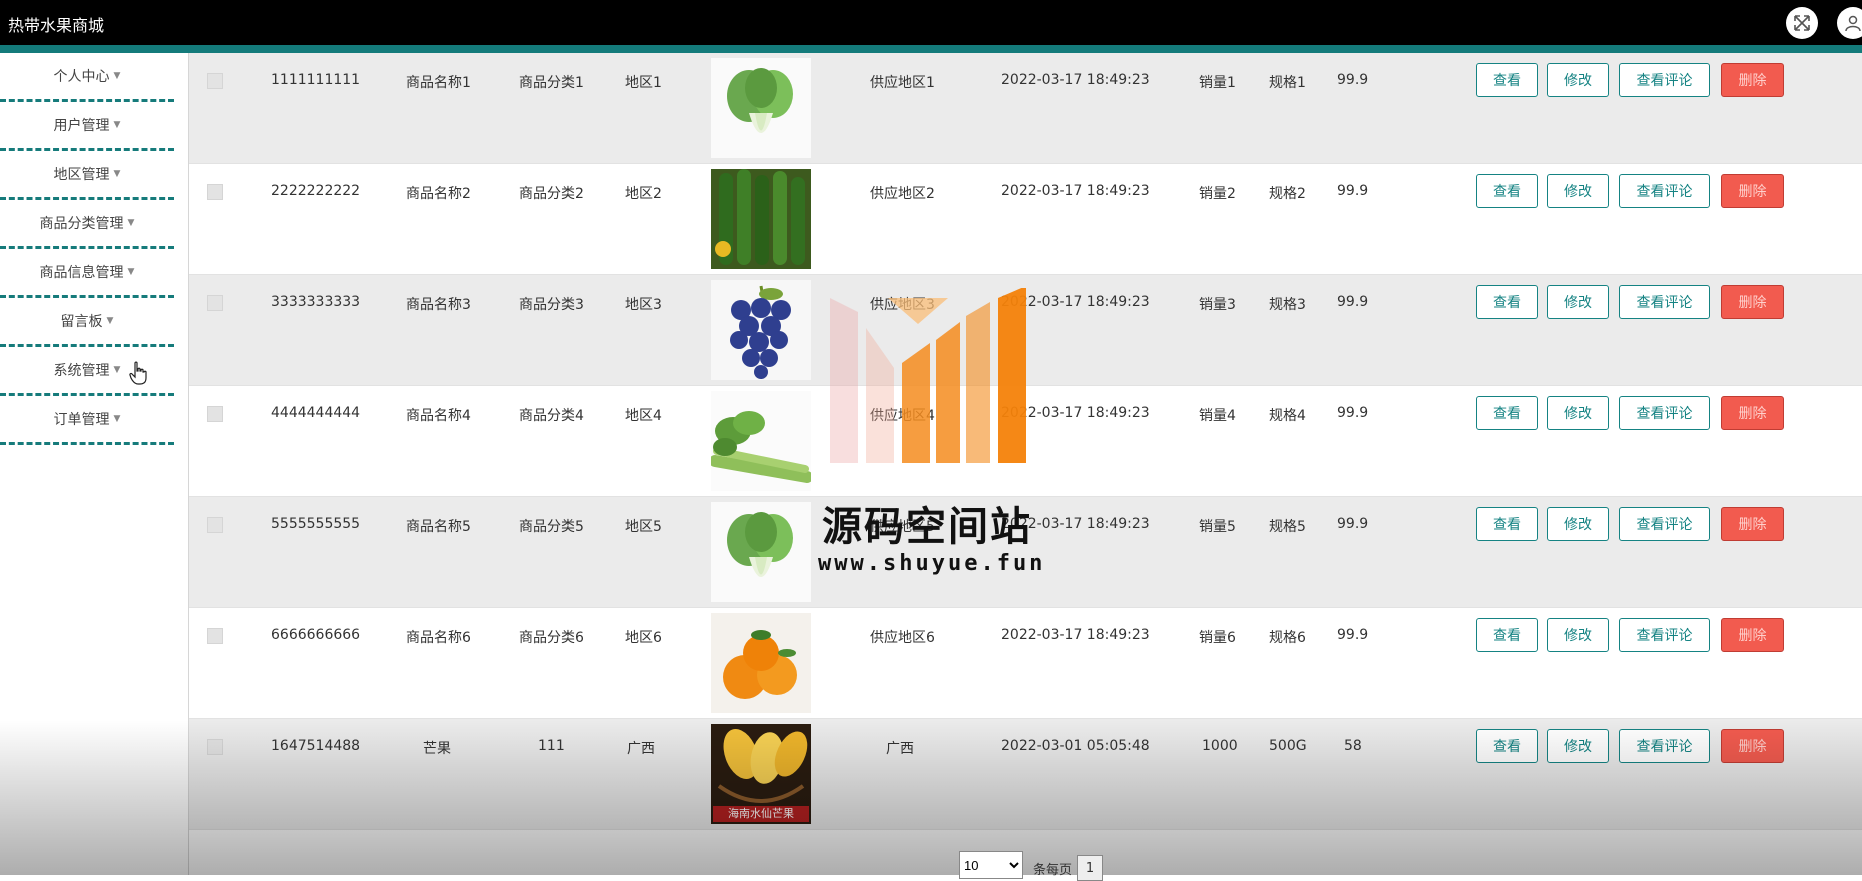 The image size is (1862, 881). Describe the element at coordinates (1217, 83) in the screenshot. I see `sales: 销量1` at that location.